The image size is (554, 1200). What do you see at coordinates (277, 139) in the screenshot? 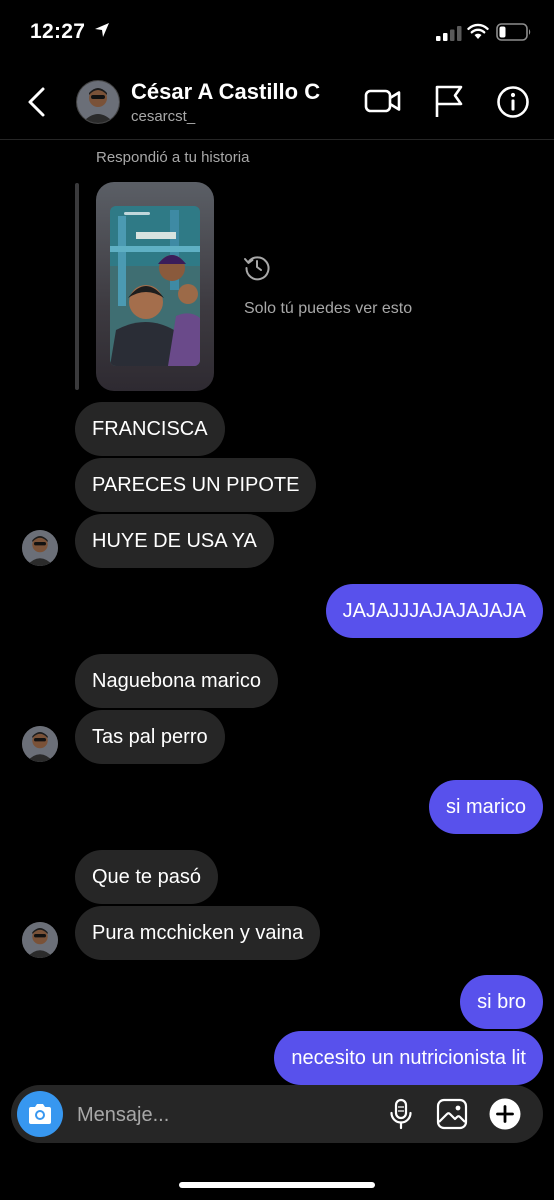
I see `header-divider` at bounding box center [277, 139].